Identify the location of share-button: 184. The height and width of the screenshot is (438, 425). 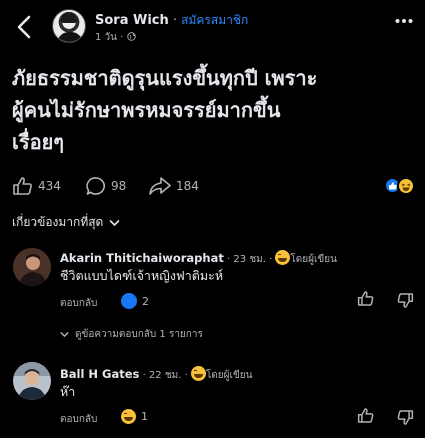
(173, 186).